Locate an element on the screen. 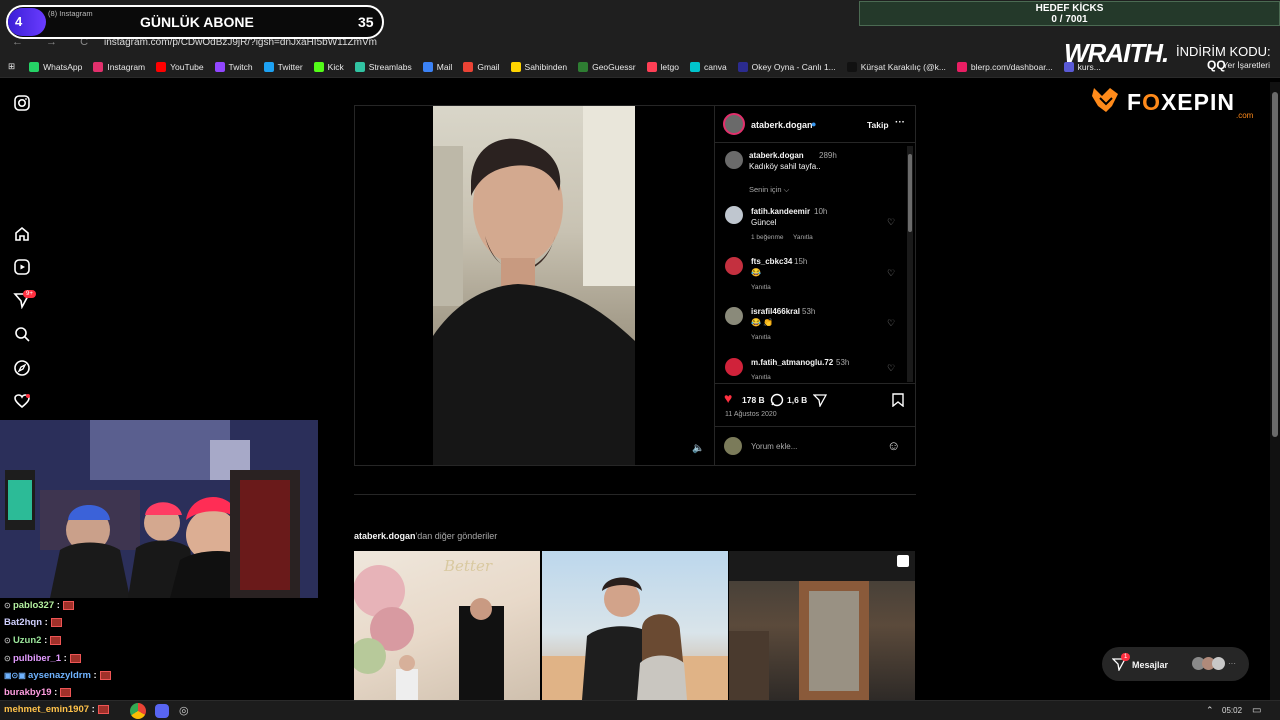 This screenshot has height=720, width=1280. reels-icon is located at coordinates (22, 267).